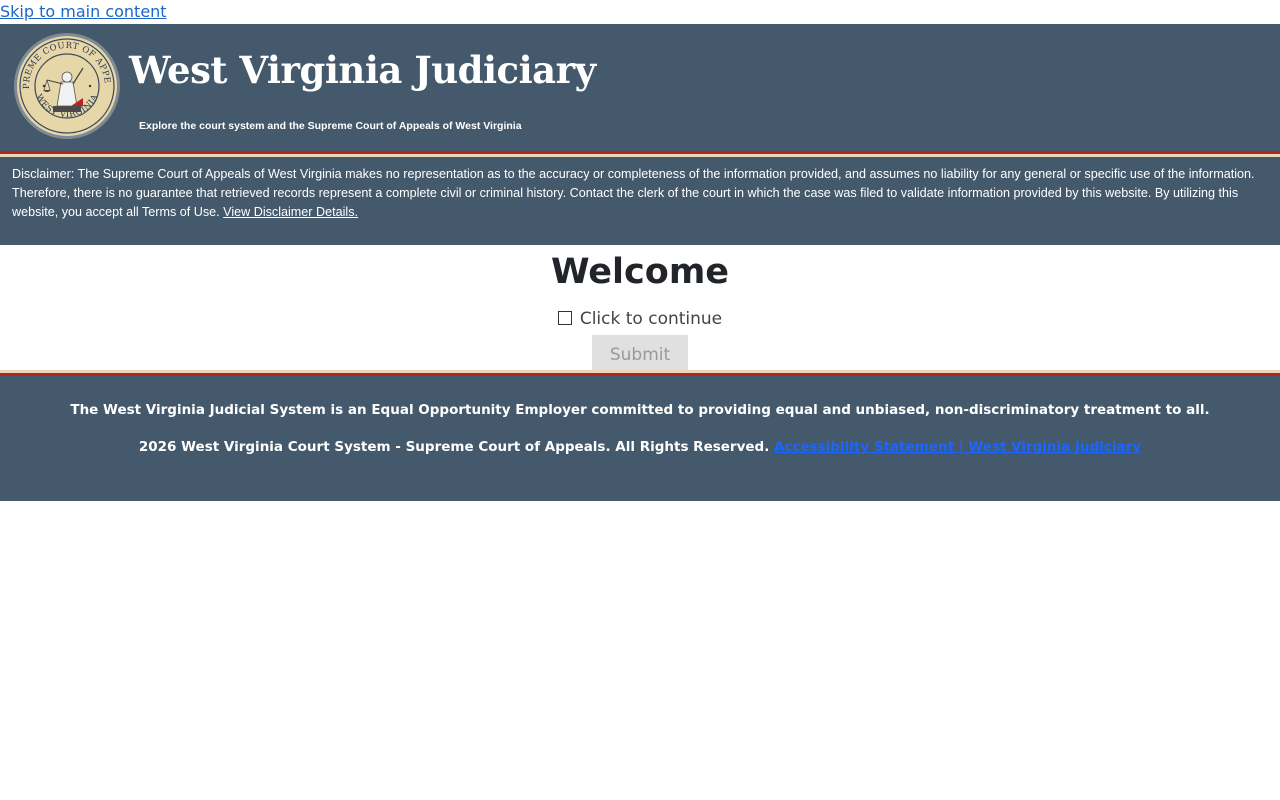 Image resolution: width=1280 pixels, height=800 pixels. What do you see at coordinates (640, 12) in the screenshot?
I see `skip-to-main-link: Skip to main content` at bounding box center [640, 12].